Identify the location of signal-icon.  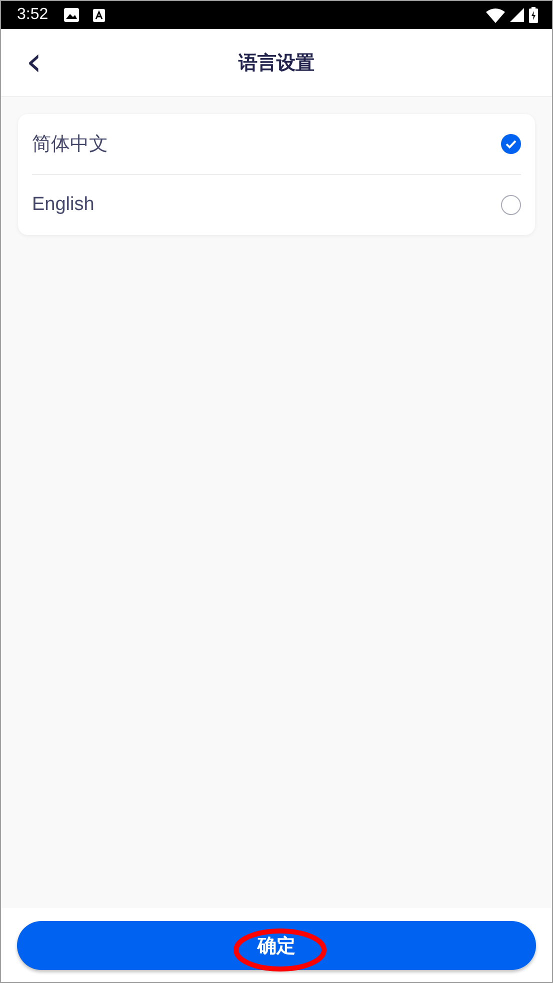
(517, 15).